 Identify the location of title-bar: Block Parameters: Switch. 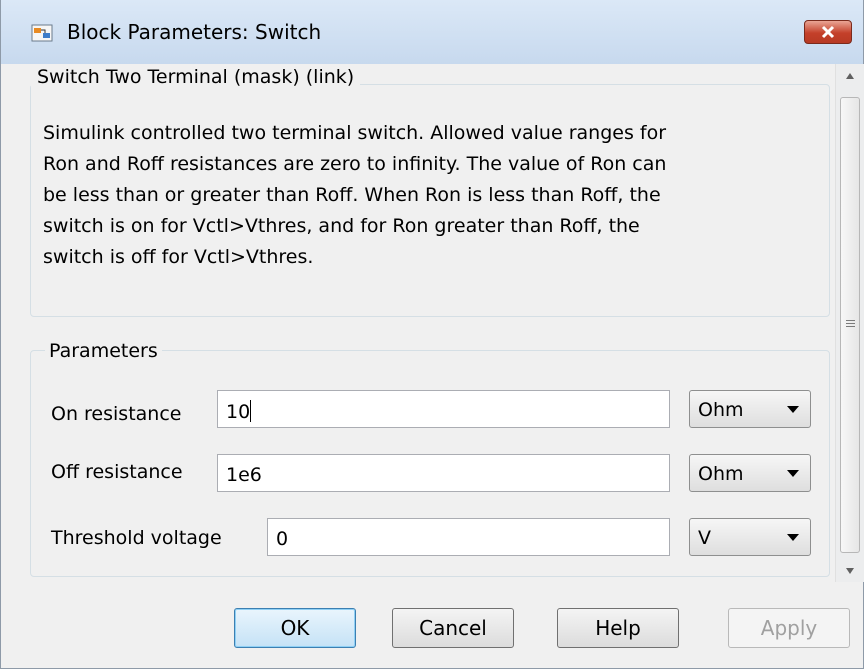
(432, 32).